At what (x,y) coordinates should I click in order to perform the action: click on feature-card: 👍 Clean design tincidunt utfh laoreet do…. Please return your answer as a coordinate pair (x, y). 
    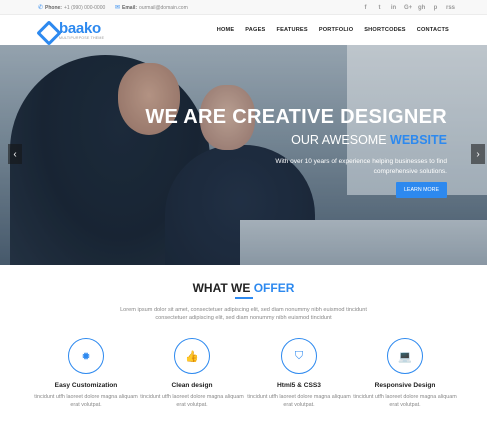
    Looking at the image, I should click on (192, 373).